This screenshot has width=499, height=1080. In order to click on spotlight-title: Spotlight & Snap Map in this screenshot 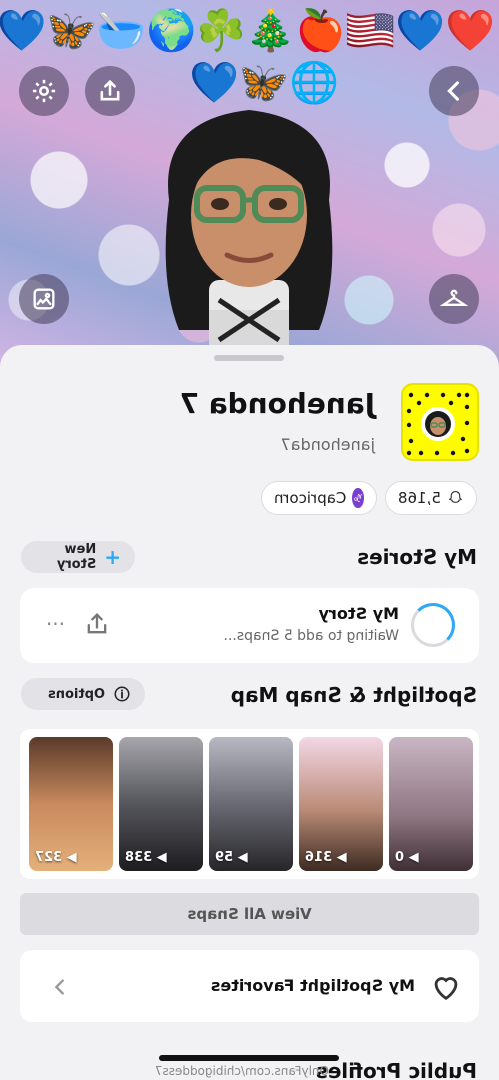, I will do `click(353, 695)`.